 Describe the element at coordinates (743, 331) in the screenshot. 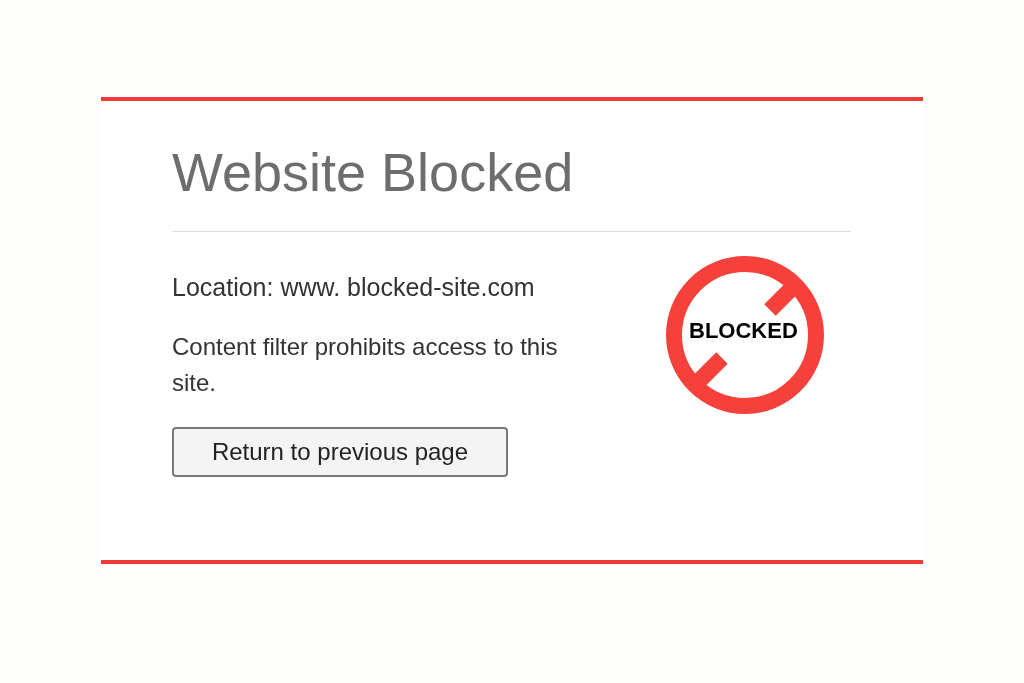

I see `sign-label: BLOCKED` at that location.